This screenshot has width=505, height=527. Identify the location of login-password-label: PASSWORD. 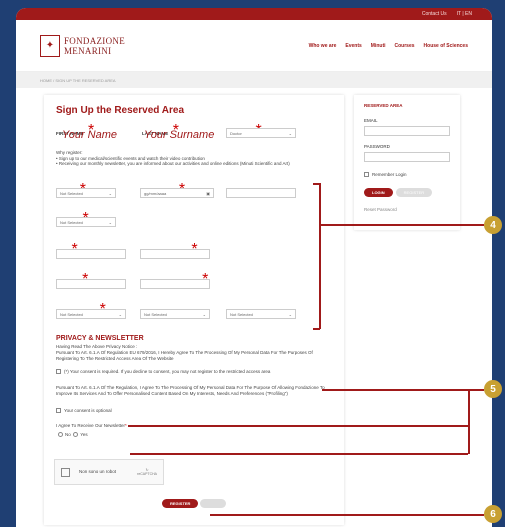
(377, 146).